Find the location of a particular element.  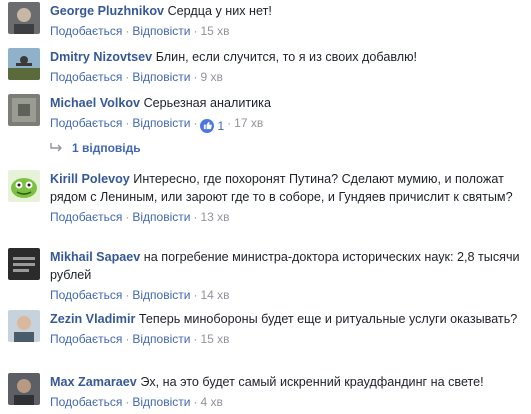

comment-time: 4 хв is located at coordinates (211, 402).